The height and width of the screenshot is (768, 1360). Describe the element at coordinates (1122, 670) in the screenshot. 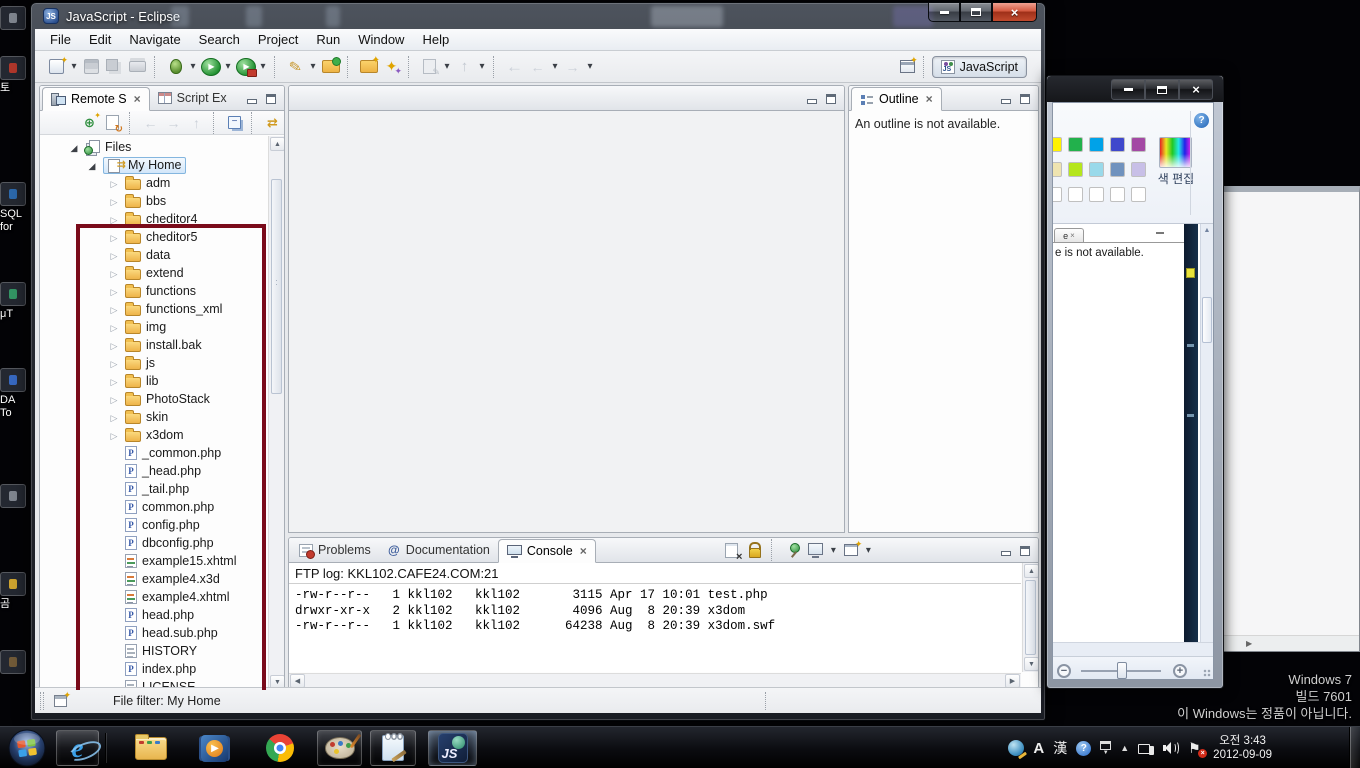

I see `zoom-slider-thumb` at that location.